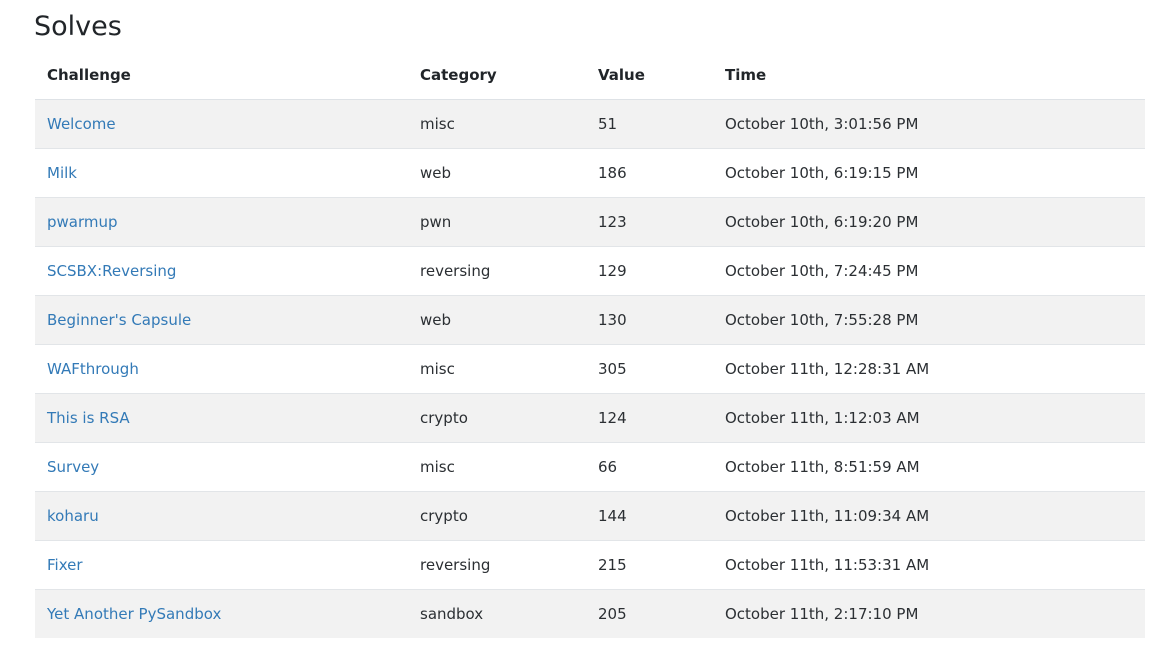 The height and width of the screenshot is (657, 1156). Describe the element at coordinates (221, 565) in the screenshot. I see `challenge-cell: Fixer` at that location.